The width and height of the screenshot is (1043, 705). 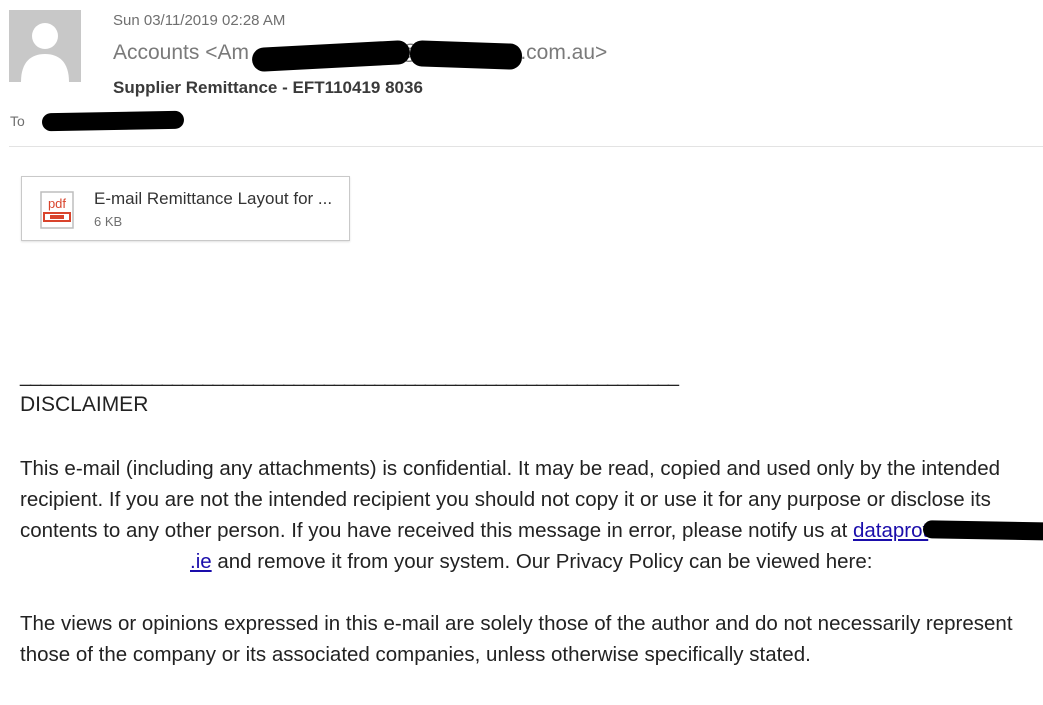 What do you see at coordinates (201, 561) in the screenshot?
I see `link-suffix: .ie` at bounding box center [201, 561].